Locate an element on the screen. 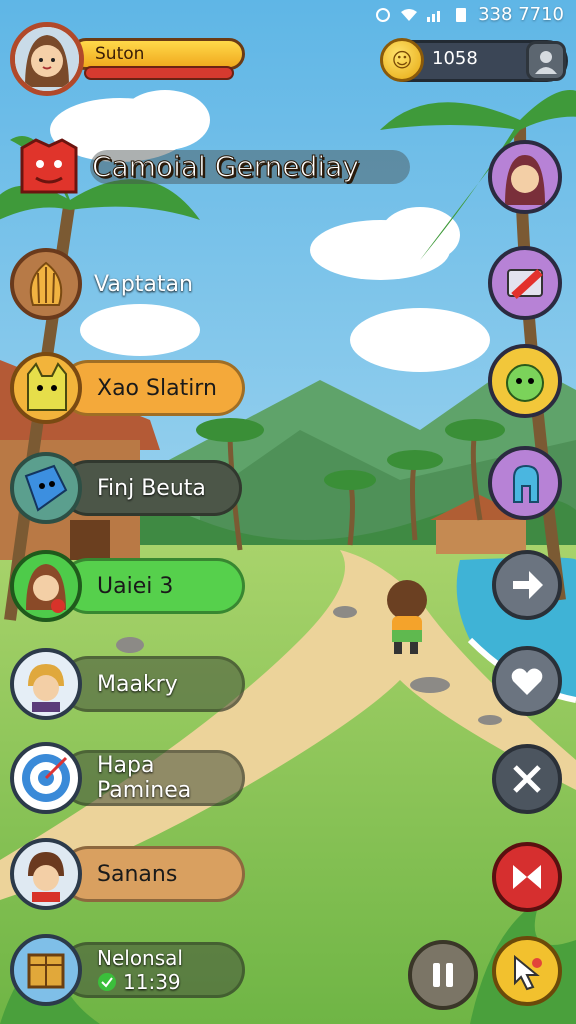  girl-face-icon is located at coordinates (47, 59).